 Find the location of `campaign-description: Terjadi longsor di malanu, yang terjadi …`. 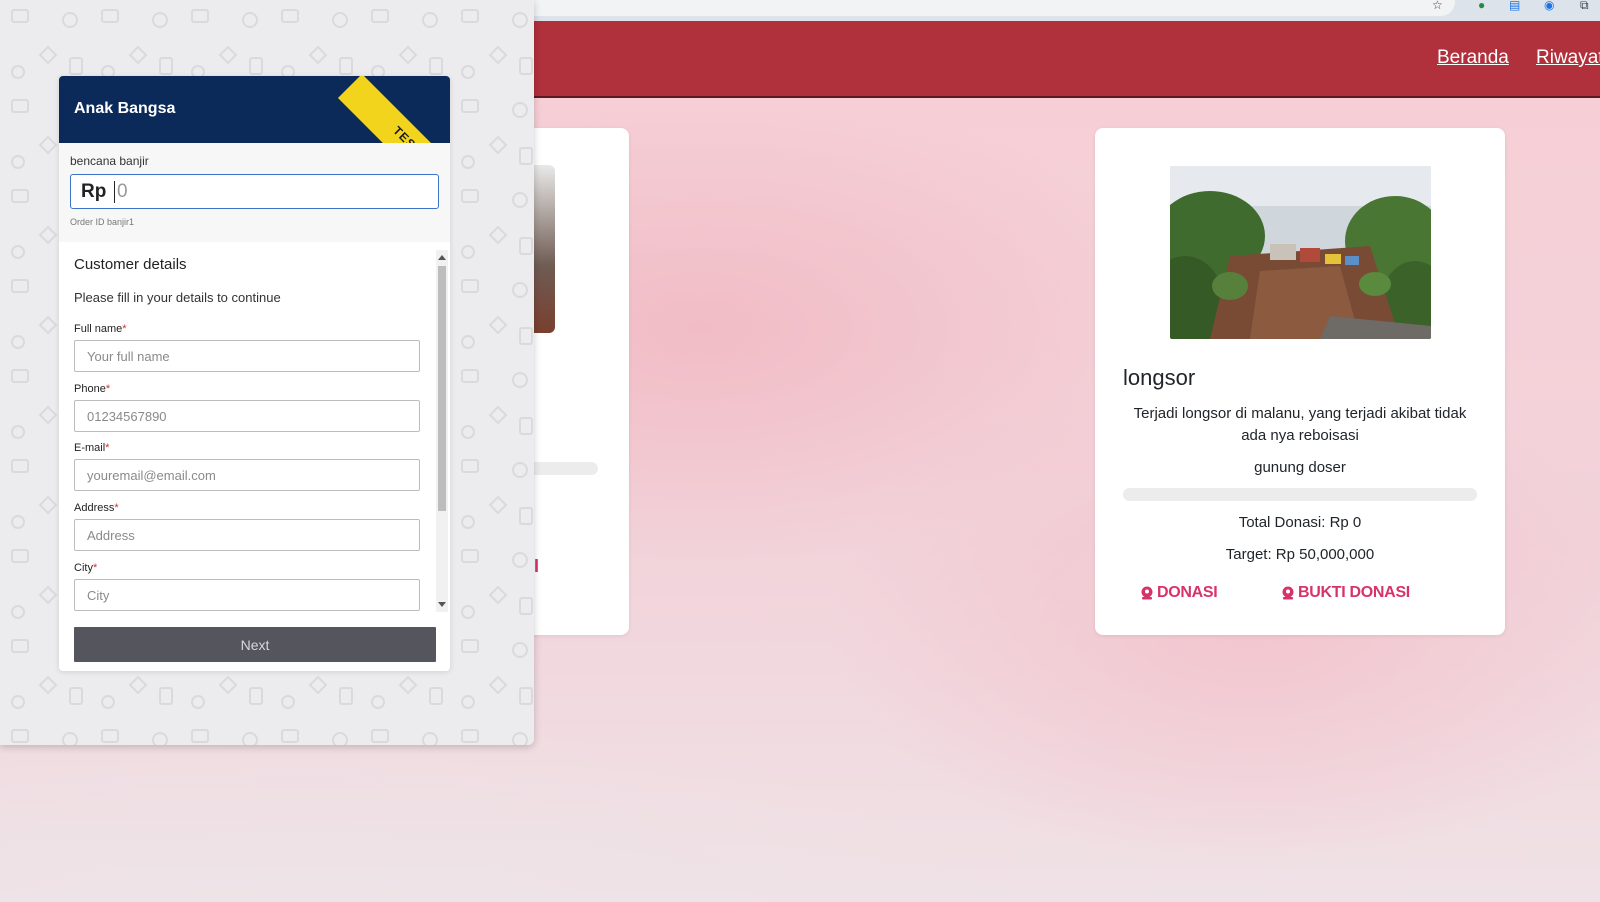

campaign-description: Terjadi longsor di malanu, yang terjadi … is located at coordinates (1300, 424).